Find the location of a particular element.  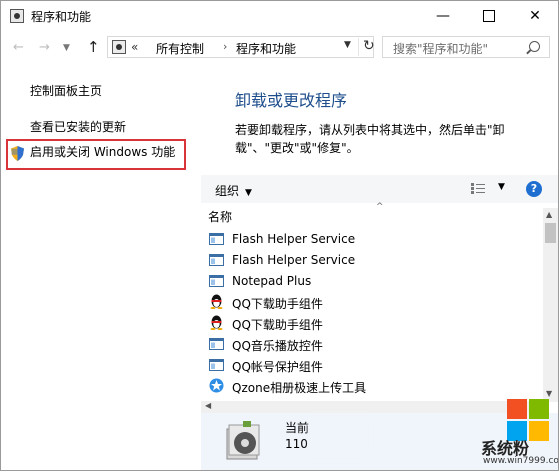

organize-label: 组织 is located at coordinates (227, 191).